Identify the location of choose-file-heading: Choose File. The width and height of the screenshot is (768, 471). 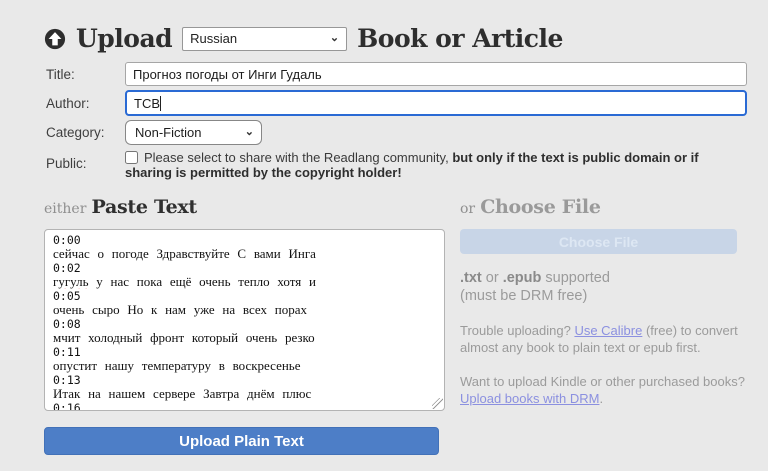
(540, 207).